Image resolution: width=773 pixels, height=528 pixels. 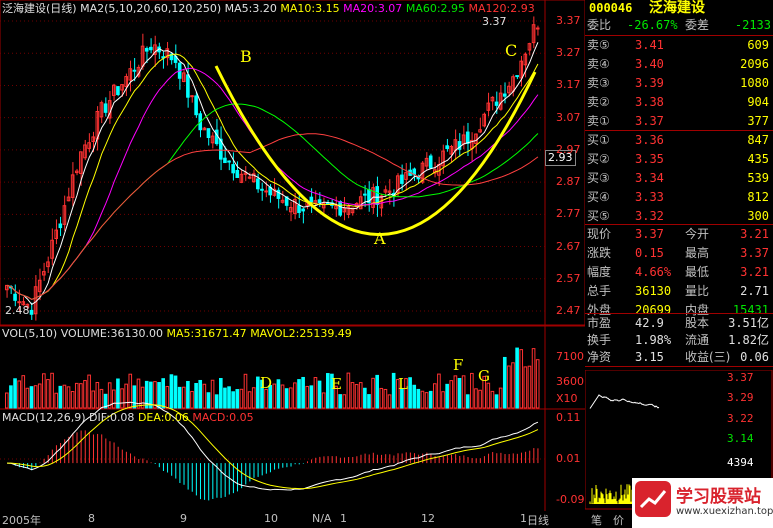 What do you see at coordinates (758, 178) in the screenshot?
I see `buy-volume: 539` at bounding box center [758, 178].